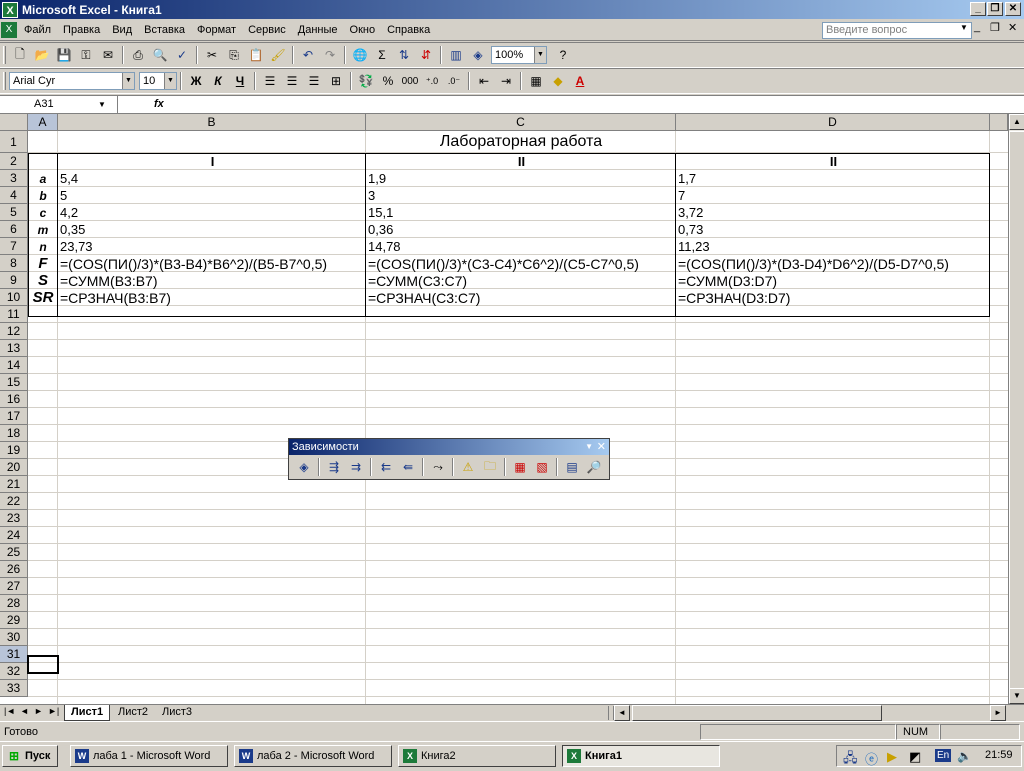  Describe the element at coordinates (211, 264) in the screenshot. I see `data-cell-b: =(COS(ПИ()/3)*(B3-B4)*B6^2)/(B5-B7^0,5)` at that location.